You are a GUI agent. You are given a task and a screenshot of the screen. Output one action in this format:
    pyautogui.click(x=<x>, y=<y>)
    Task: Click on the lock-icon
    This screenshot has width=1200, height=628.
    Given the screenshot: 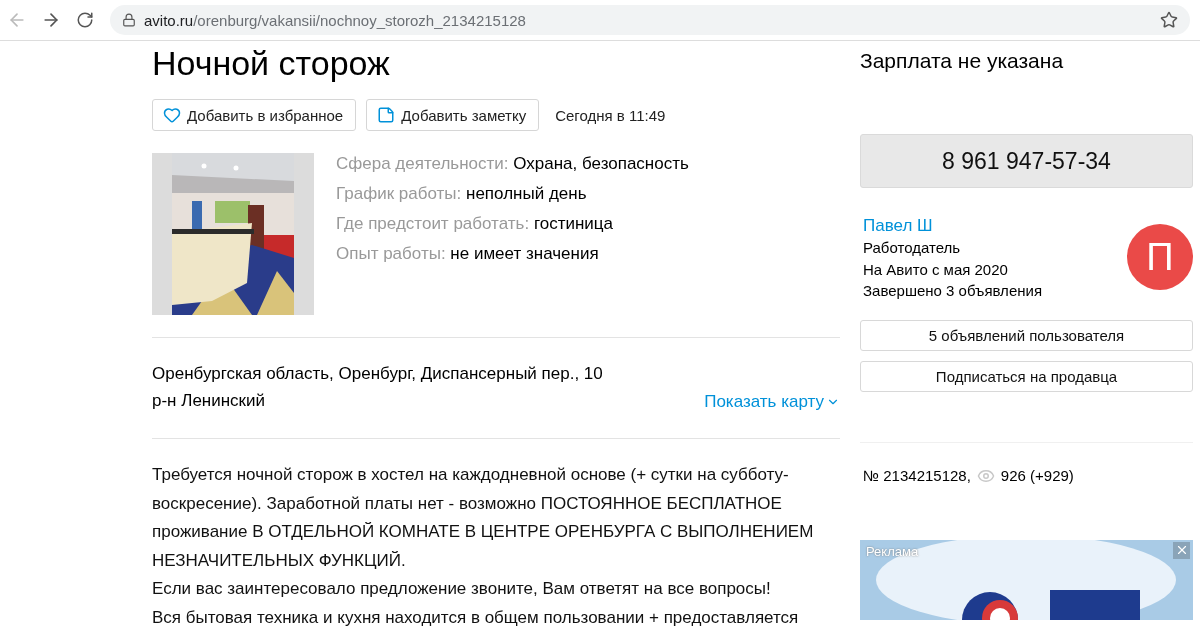 What is the action you would take?
    pyautogui.click(x=129, y=20)
    